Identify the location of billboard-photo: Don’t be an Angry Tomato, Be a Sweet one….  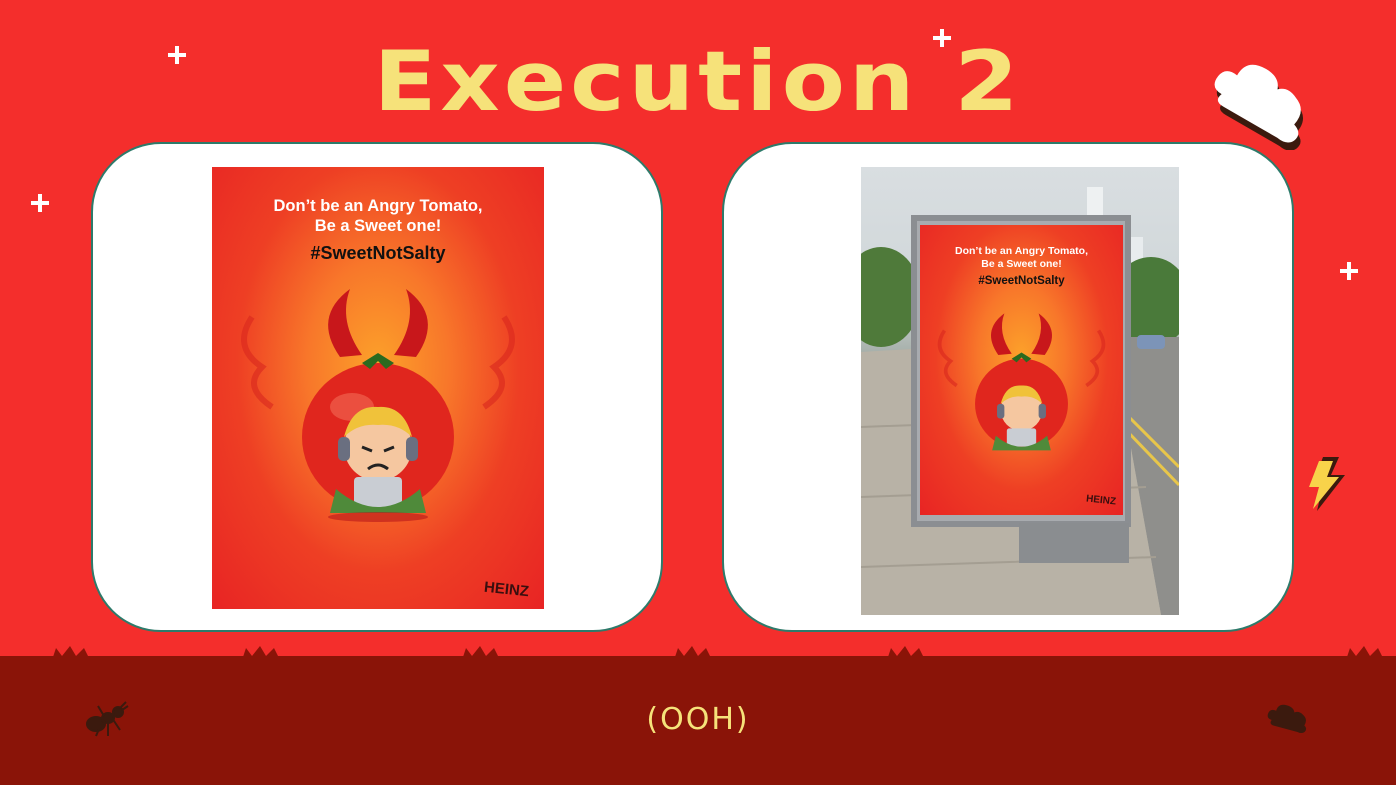
(1020, 391).